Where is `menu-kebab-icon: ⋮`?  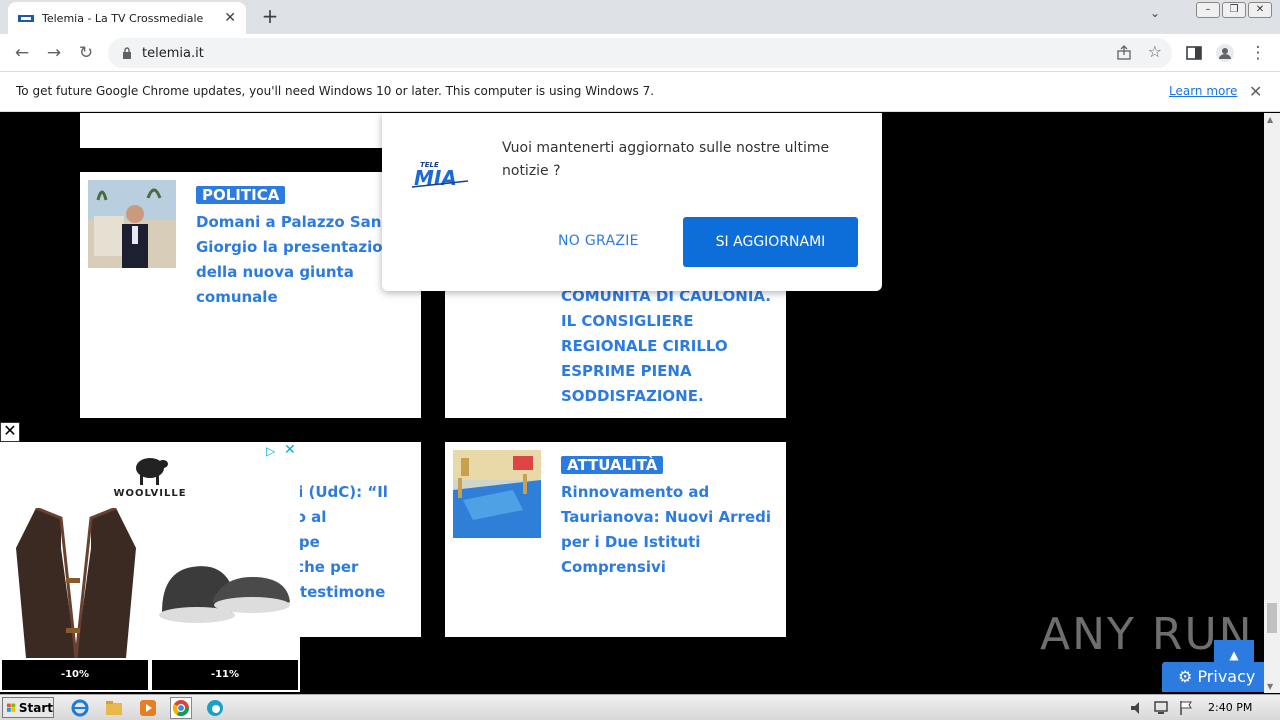
menu-kebab-icon: ⋮ is located at coordinates (1258, 53).